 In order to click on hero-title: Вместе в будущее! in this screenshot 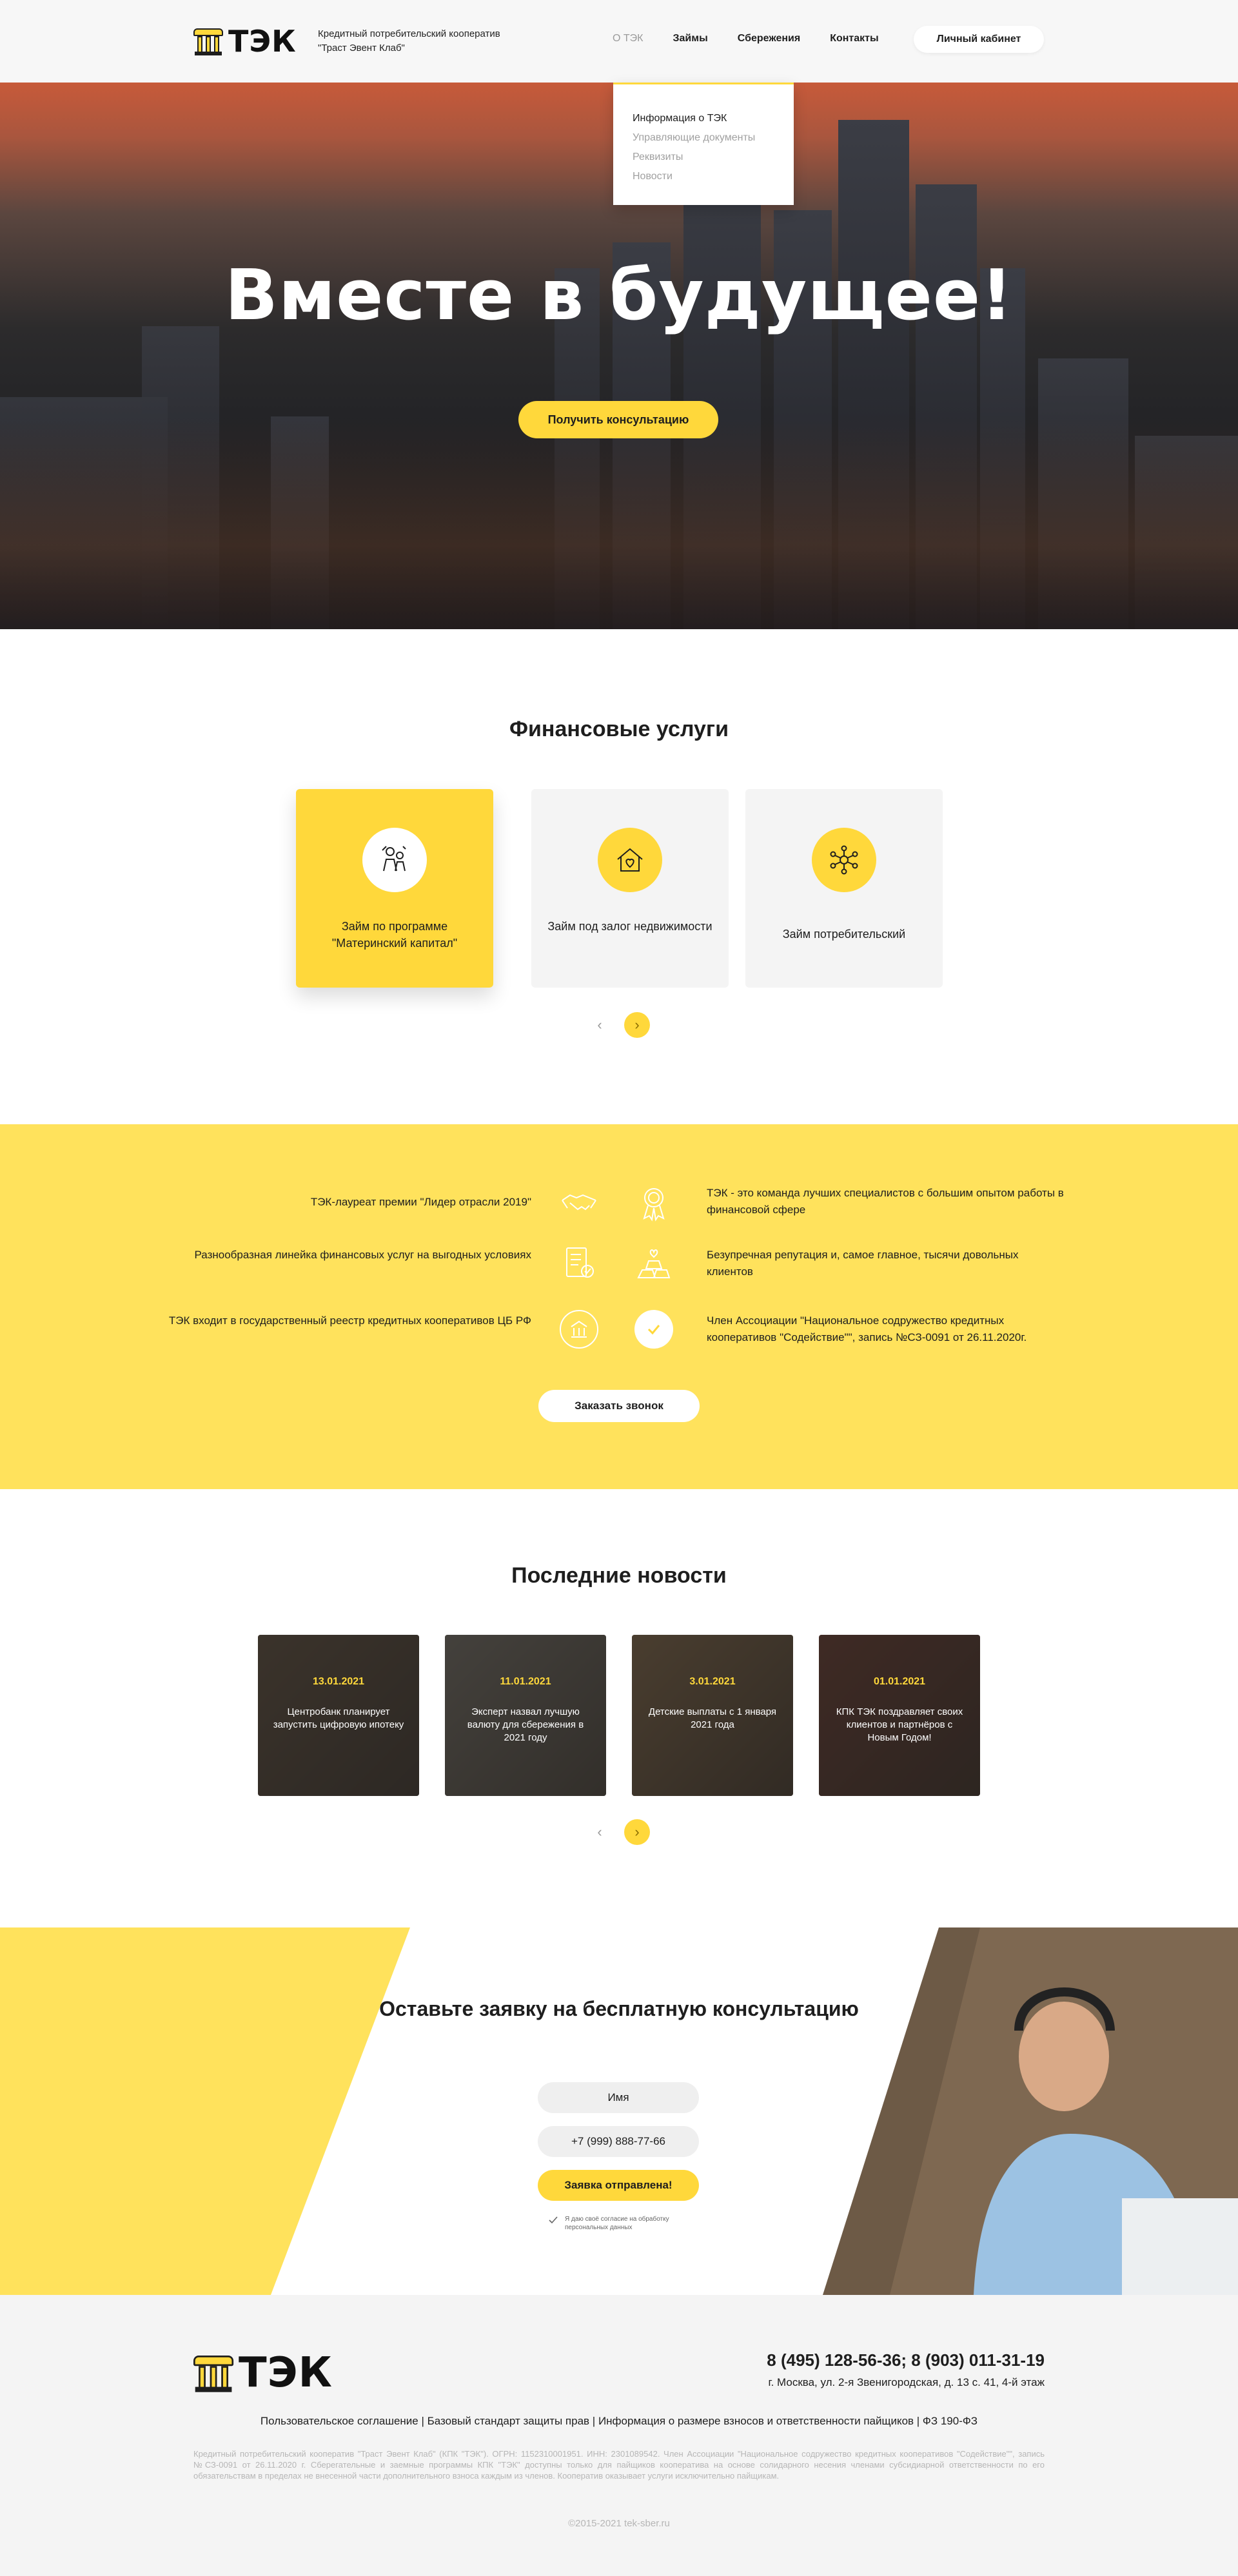, I will do `click(619, 295)`.